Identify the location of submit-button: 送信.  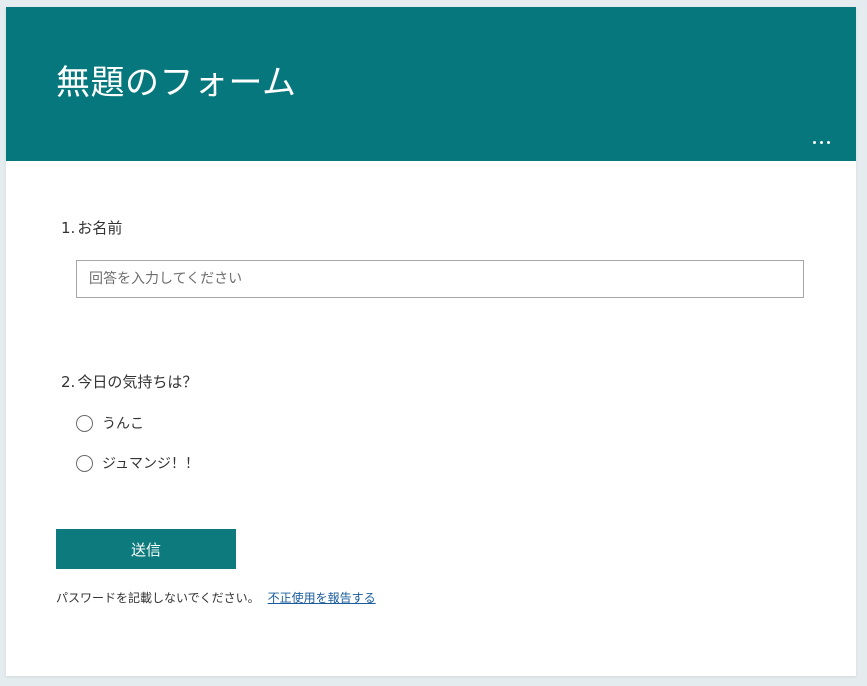
(146, 549).